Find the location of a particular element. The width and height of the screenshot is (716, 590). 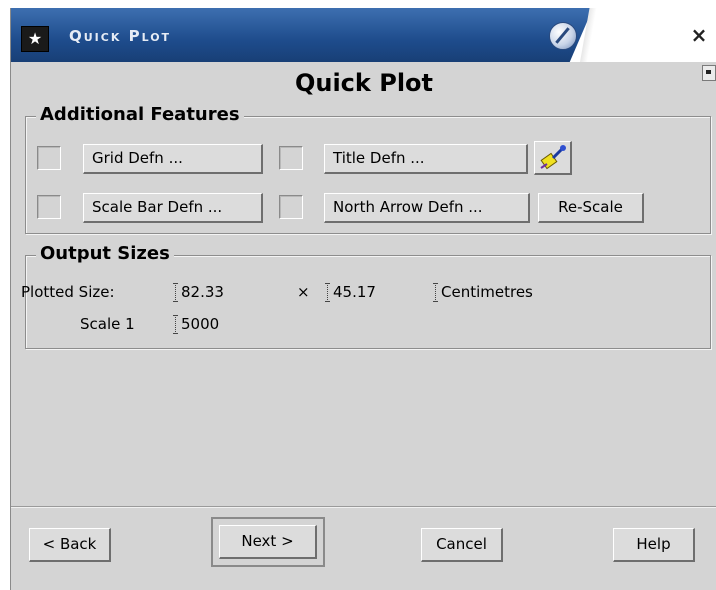

menu-icon is located at coordinates (709, 73).